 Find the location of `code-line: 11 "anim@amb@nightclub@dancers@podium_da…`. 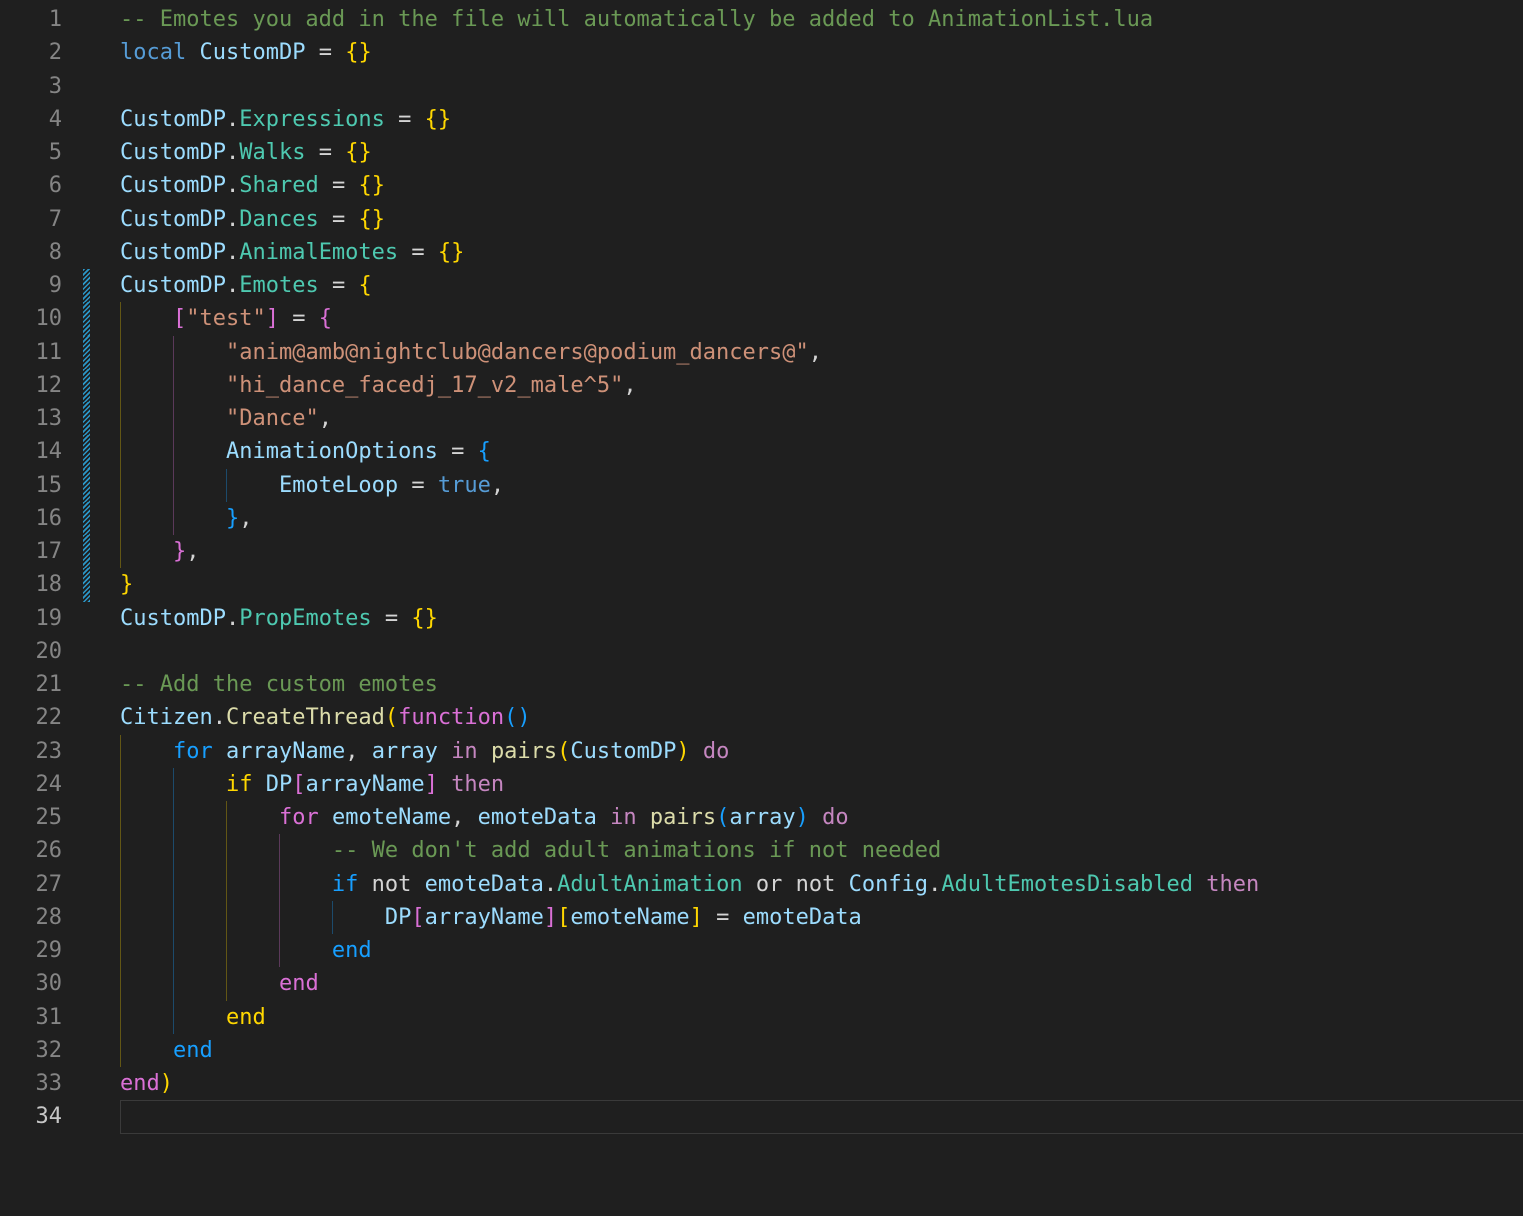

code-line: 11 "anim@amb@nightclub@dancers@podium_da… is located at coordinates (761, 352).